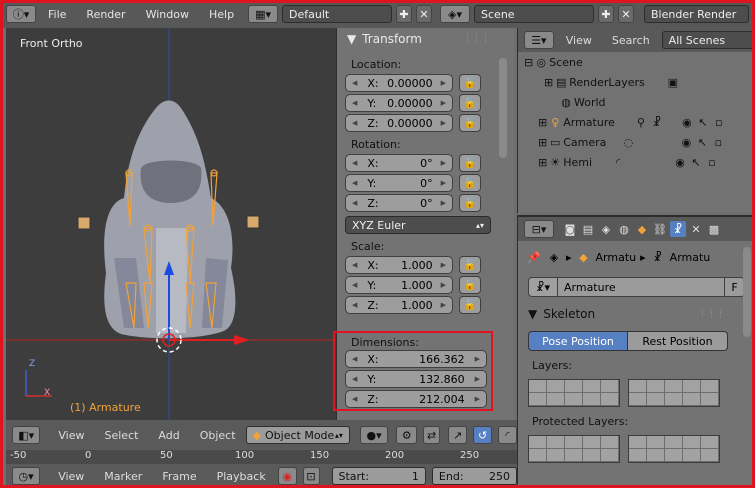 Image resolution: width=755 pixels, height=488 pixels. What do you see at coordinates (424, 14) in the screenshot?
I see `delete-layout-button: ✕` at bounding box center [424, 14].